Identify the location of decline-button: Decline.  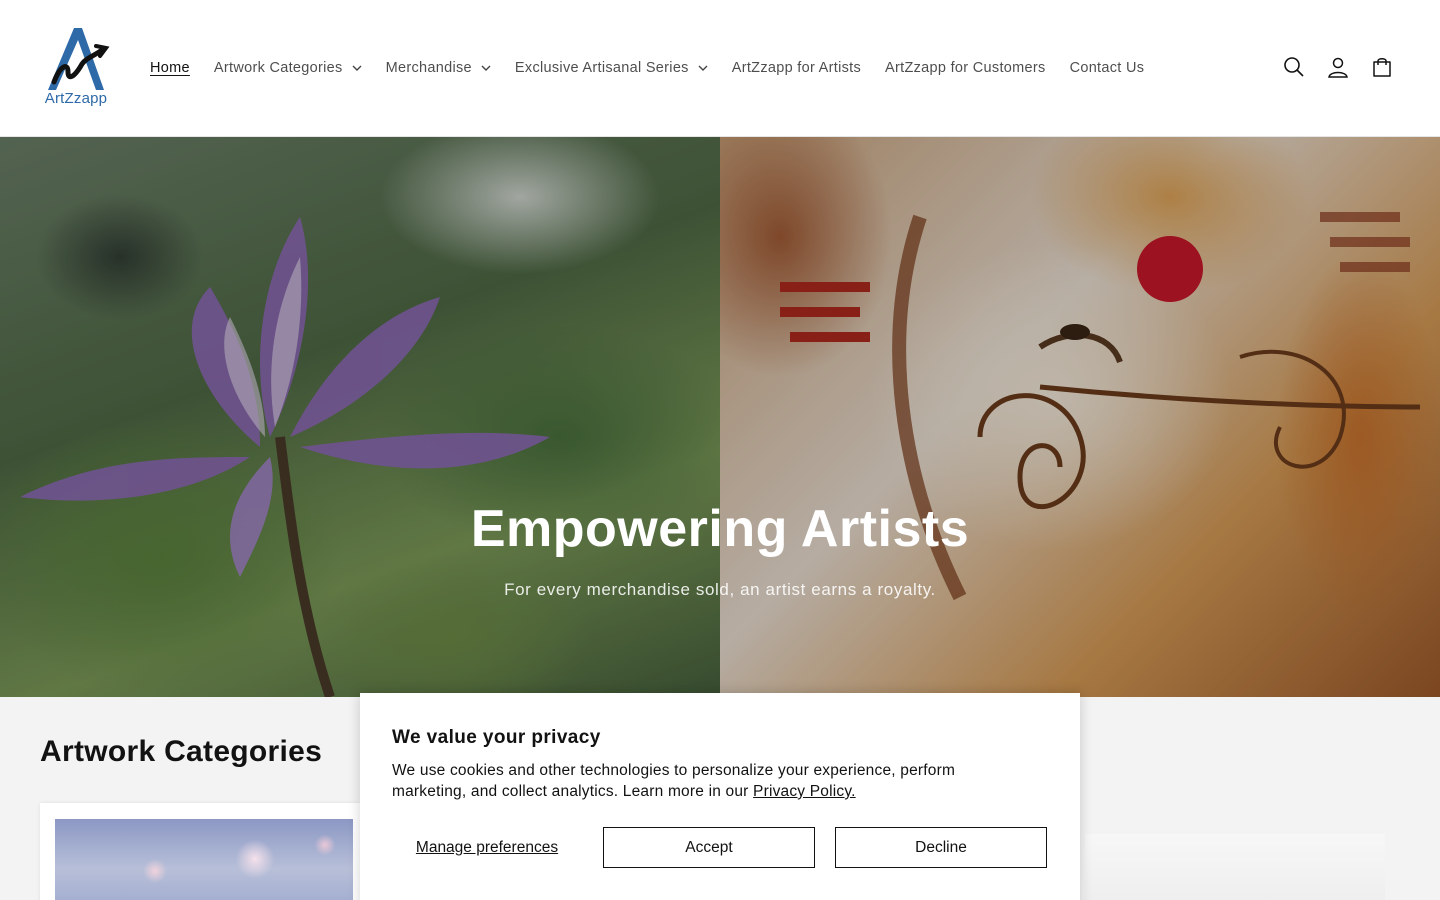
(941, 847).